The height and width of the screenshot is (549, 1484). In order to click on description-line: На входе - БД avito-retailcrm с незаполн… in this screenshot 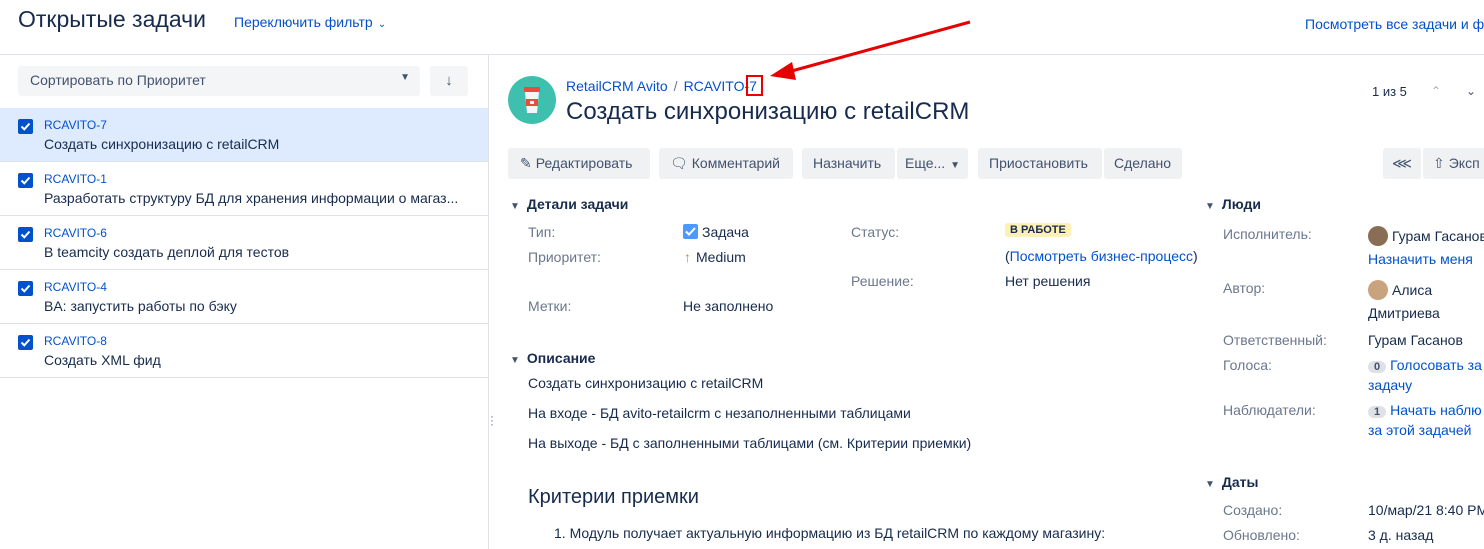, I will do `click(719, 413)`.